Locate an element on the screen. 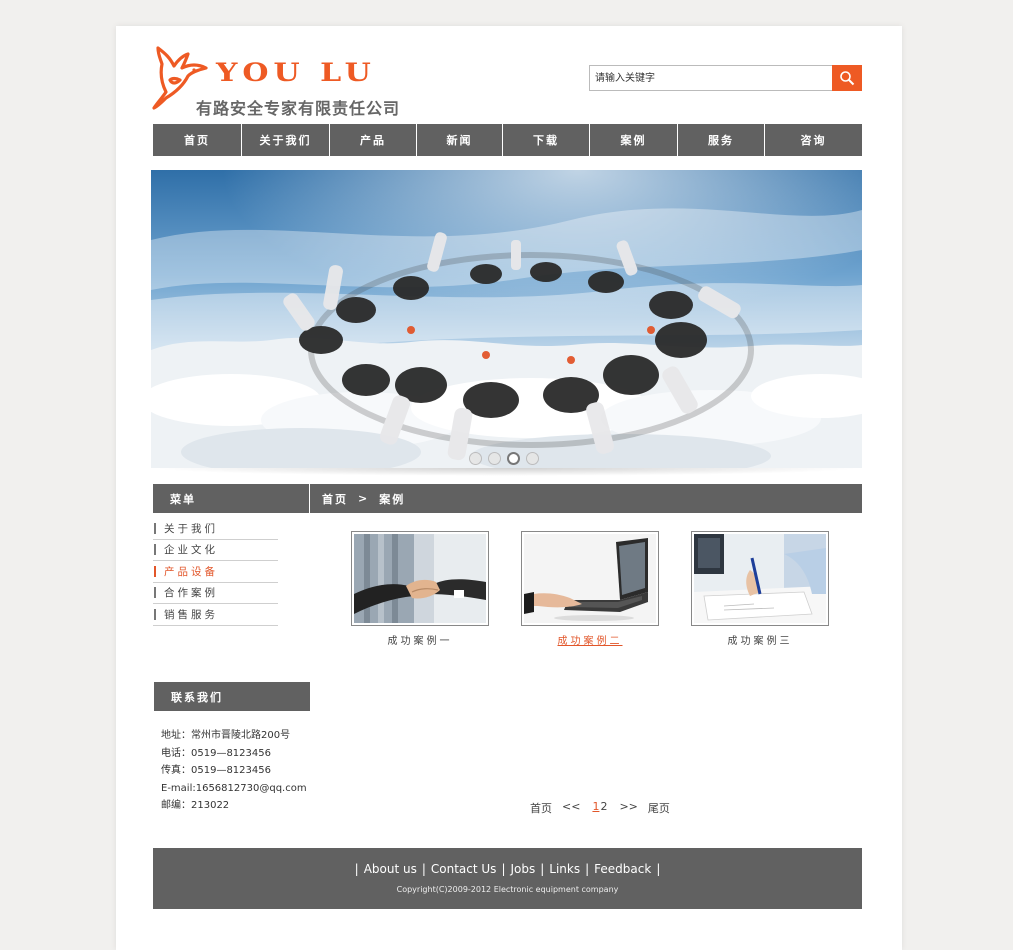 The width and height of the screenshot is (1013, 950). pager-last: 尾页 is located at coordinates (659, 808).